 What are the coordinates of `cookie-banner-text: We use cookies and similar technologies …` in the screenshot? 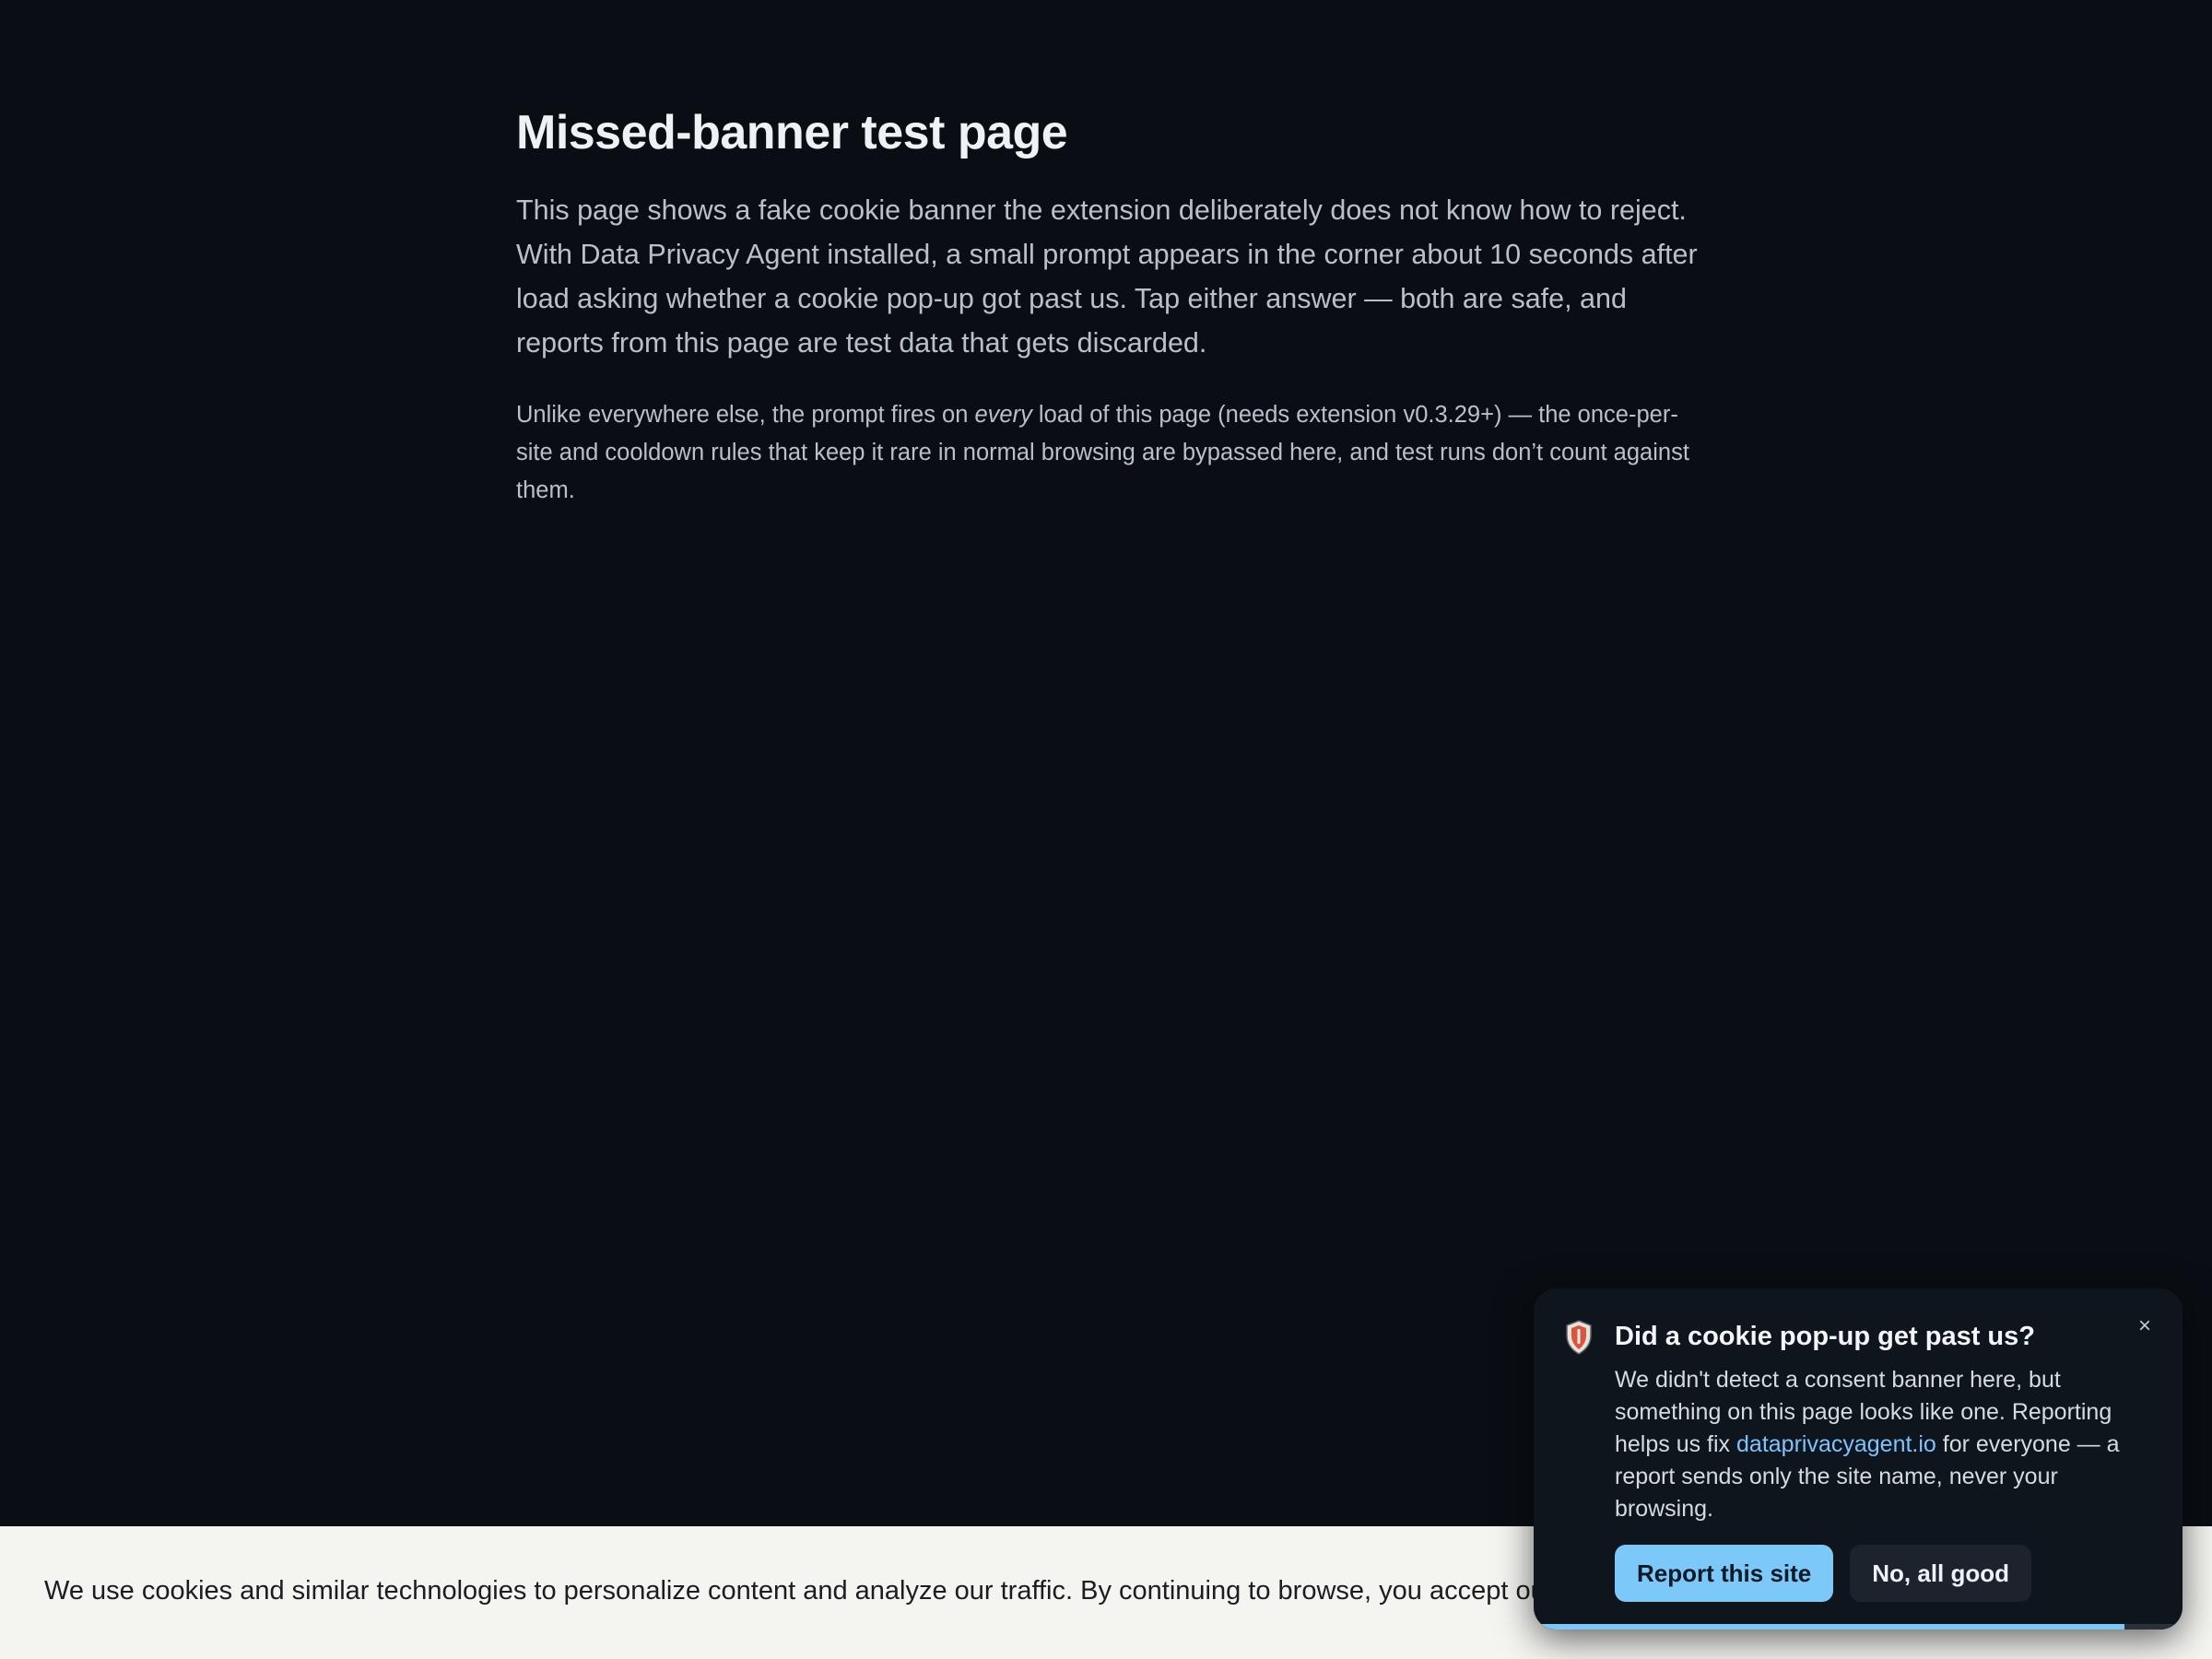 It's located at (892, 1591).